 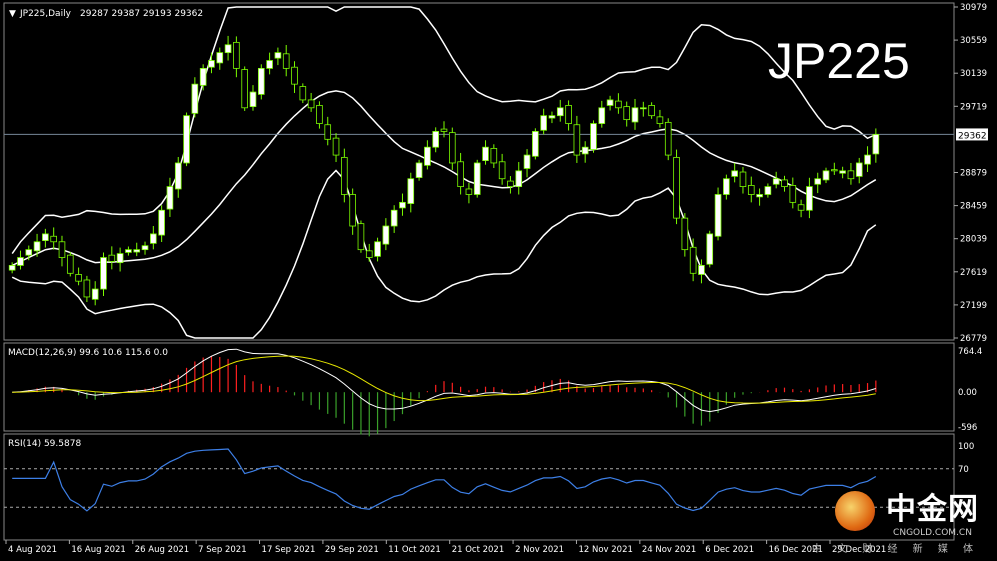 I want to click on symbol-label: JP225,Daily, so click(x=45, y=14).